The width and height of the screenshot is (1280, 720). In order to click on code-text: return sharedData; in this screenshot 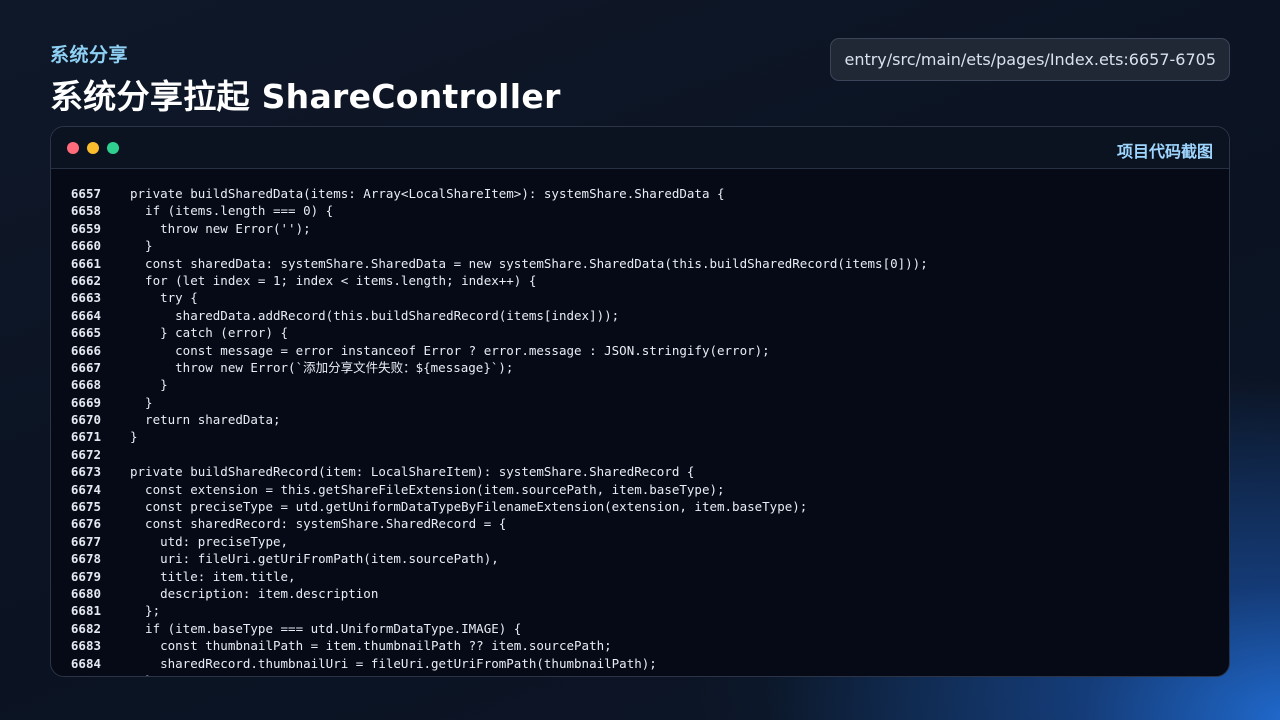, I will do `click(205, 420)`.